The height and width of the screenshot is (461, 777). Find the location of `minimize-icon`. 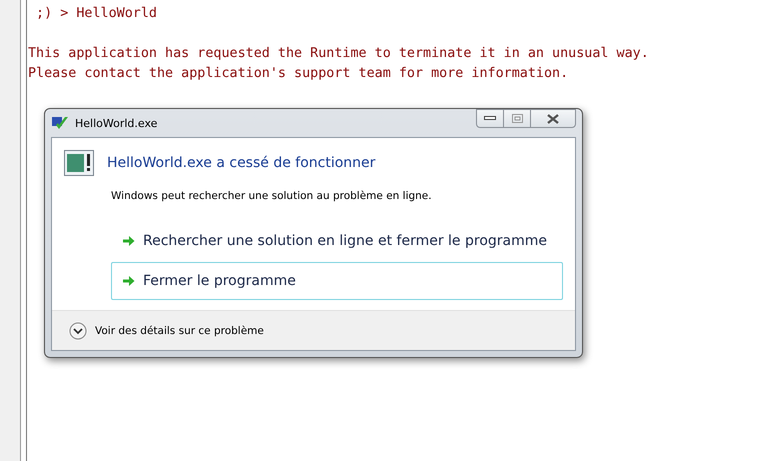

minimize-icon is located at coordinates (490, 118).